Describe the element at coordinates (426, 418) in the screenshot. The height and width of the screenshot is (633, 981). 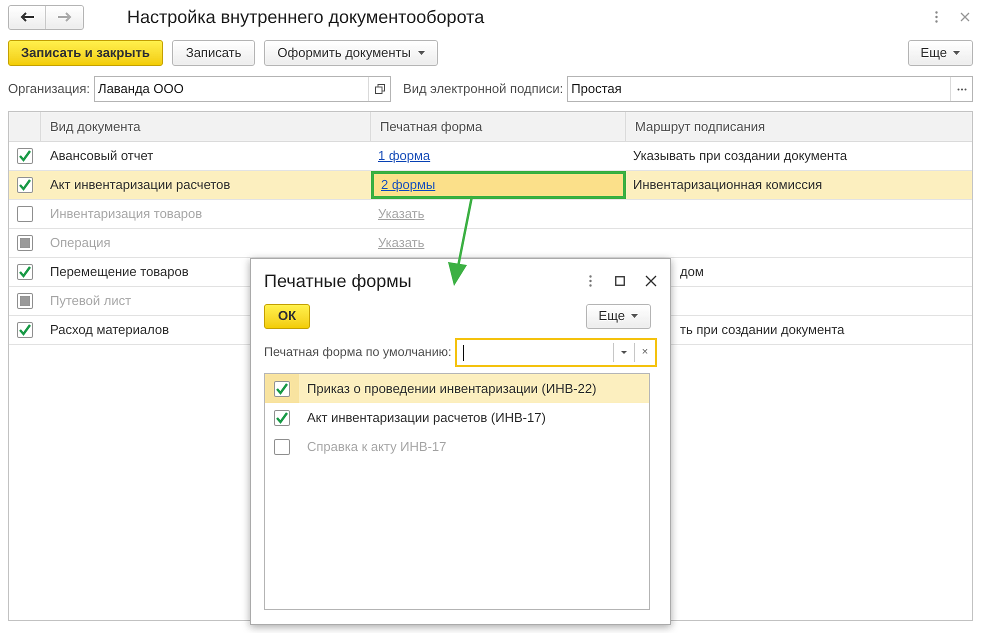
I see `list-item: Акт инвентаризации расчетов (ИНВ-17)` at that location.